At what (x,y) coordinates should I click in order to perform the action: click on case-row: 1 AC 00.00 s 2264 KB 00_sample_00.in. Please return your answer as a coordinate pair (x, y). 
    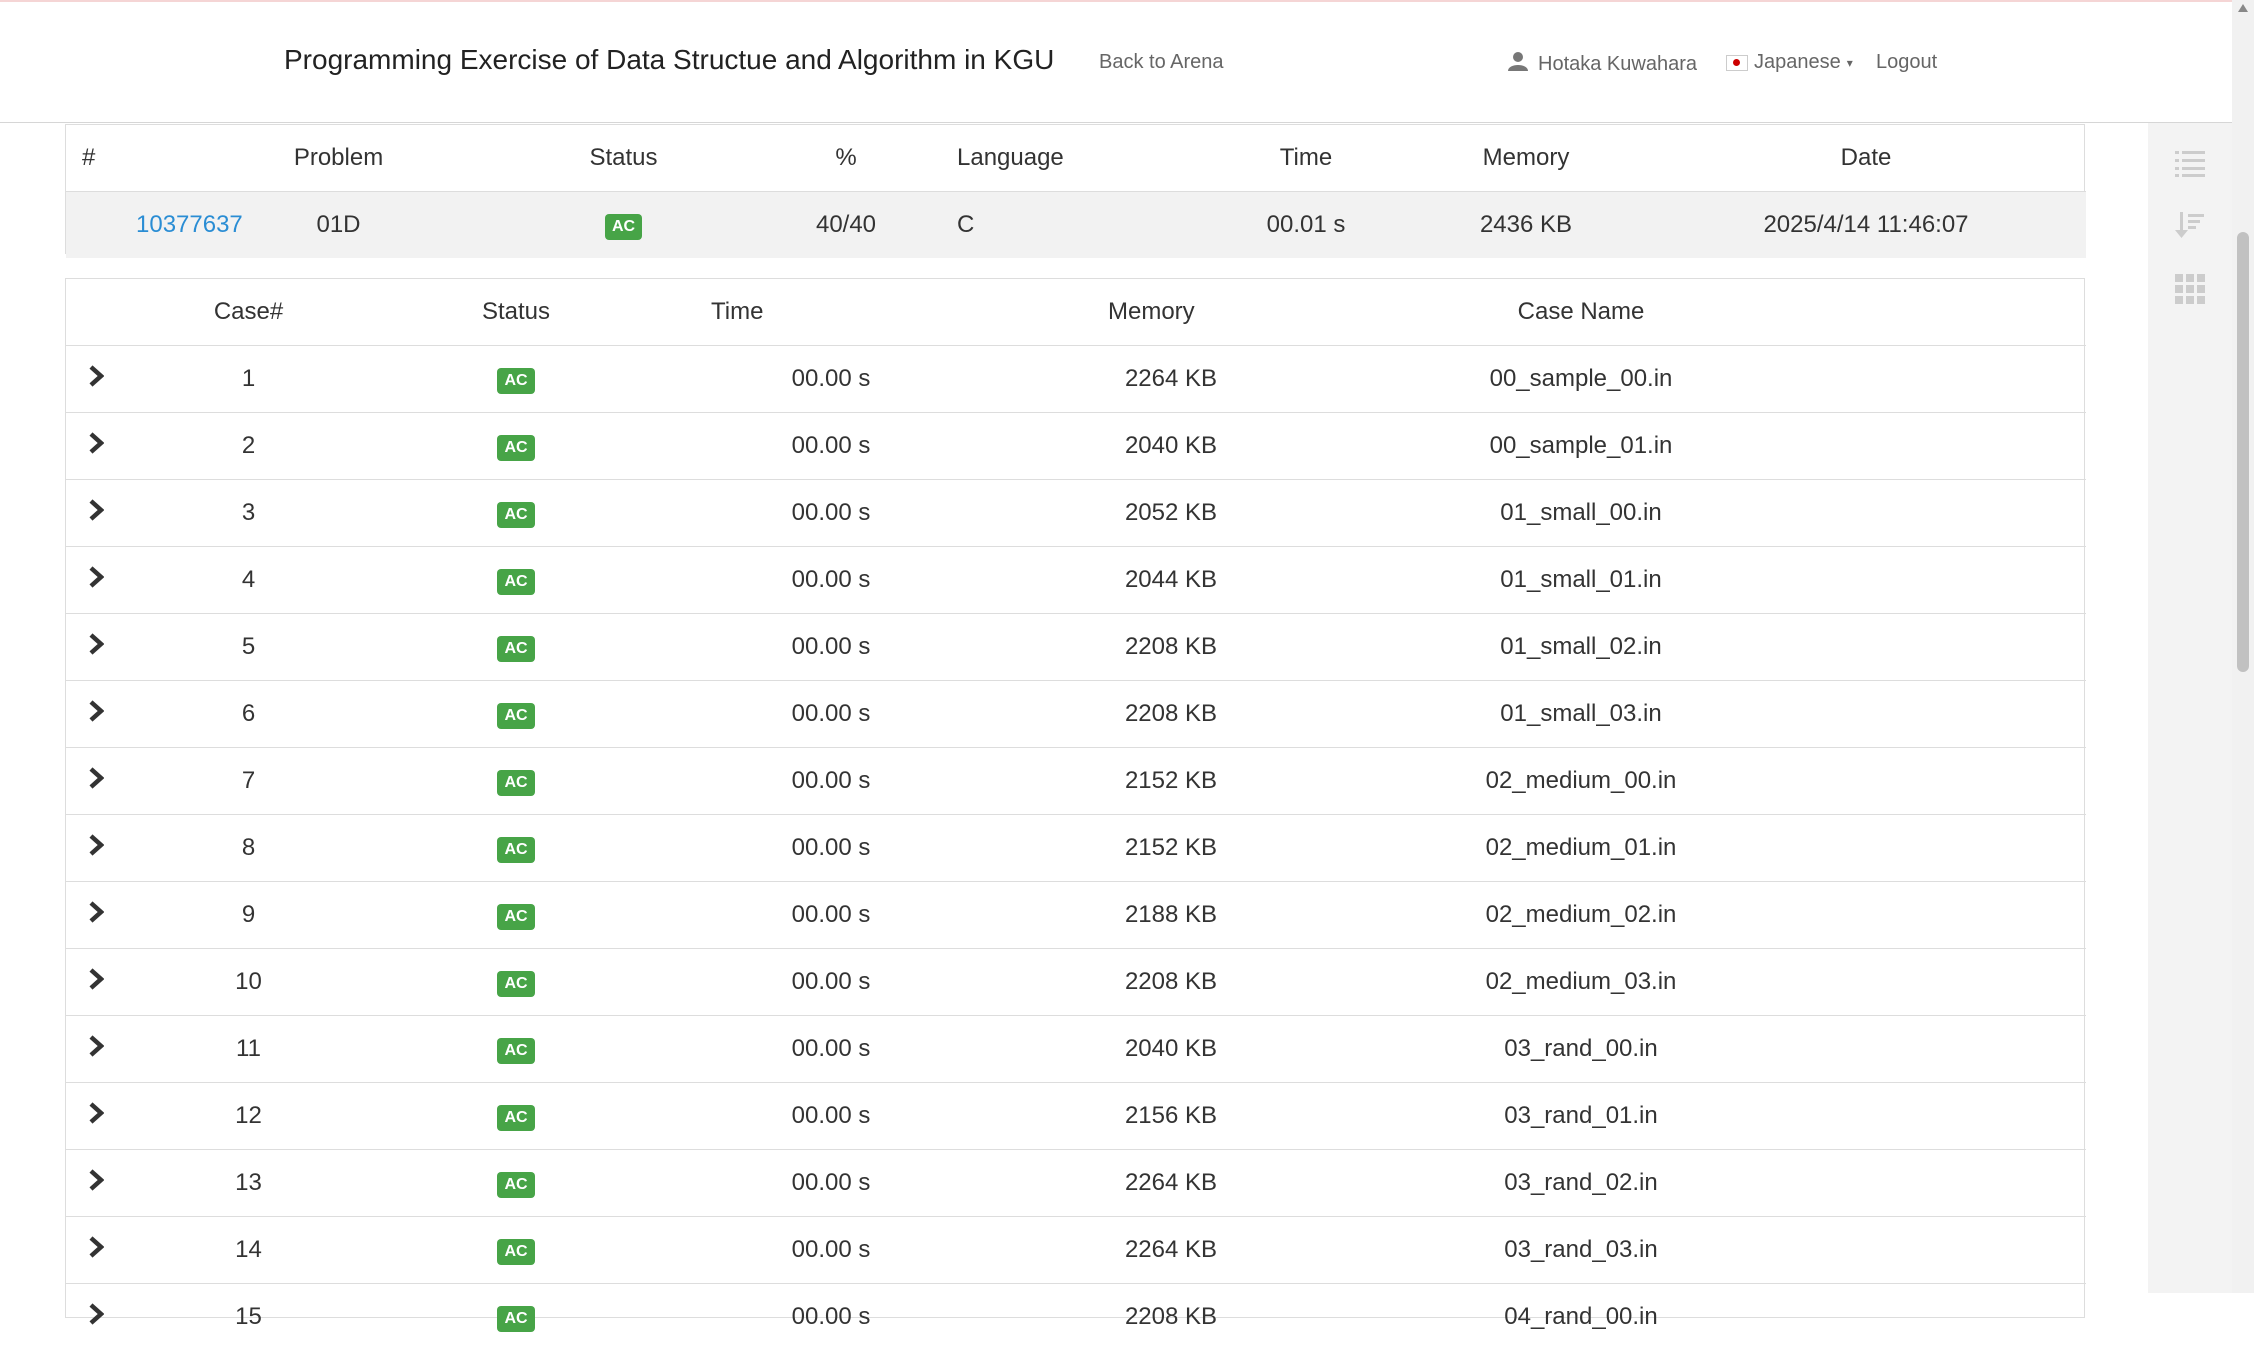
    Looking at the image, I should click on (1076, 379).